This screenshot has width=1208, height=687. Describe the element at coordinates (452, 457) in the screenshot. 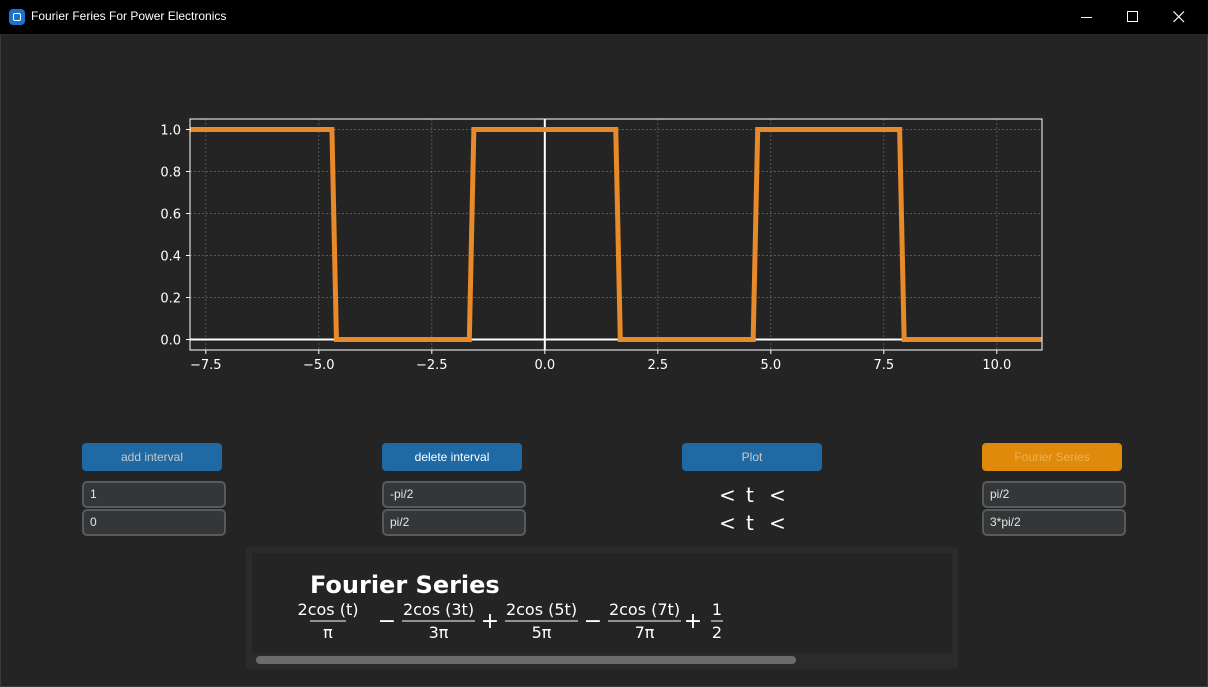

I see `delete-interval-button: delete interval` at that location.